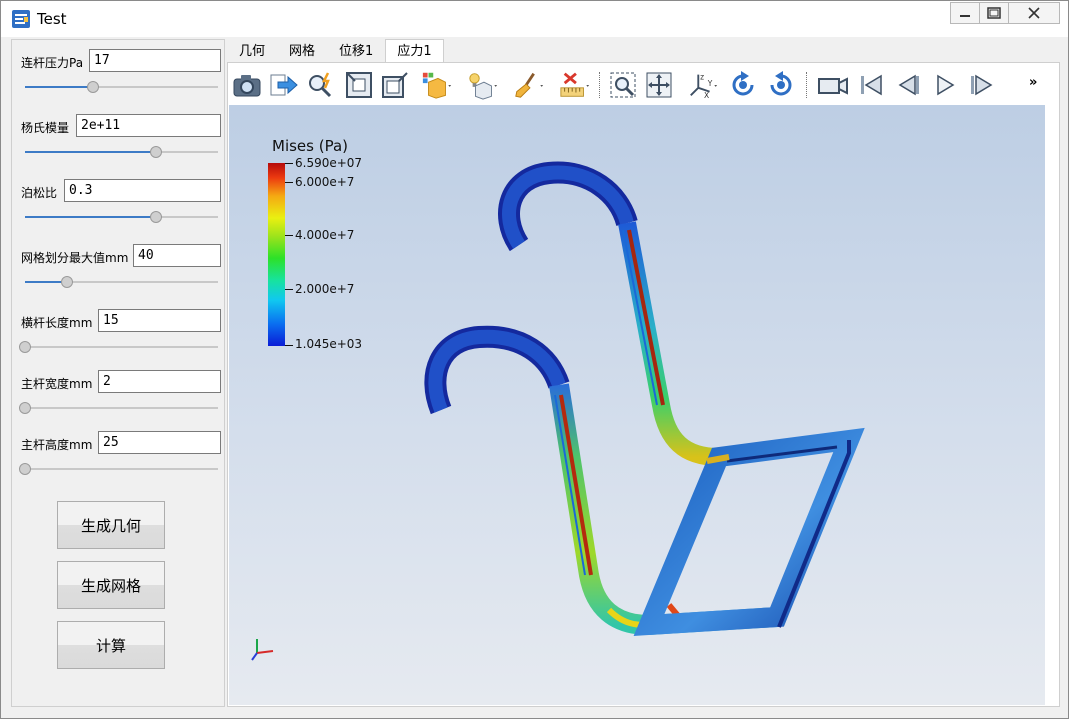  Describe the element at coordinates (359, 85) in the screenshot. I see `fit-view-icon` at that location.